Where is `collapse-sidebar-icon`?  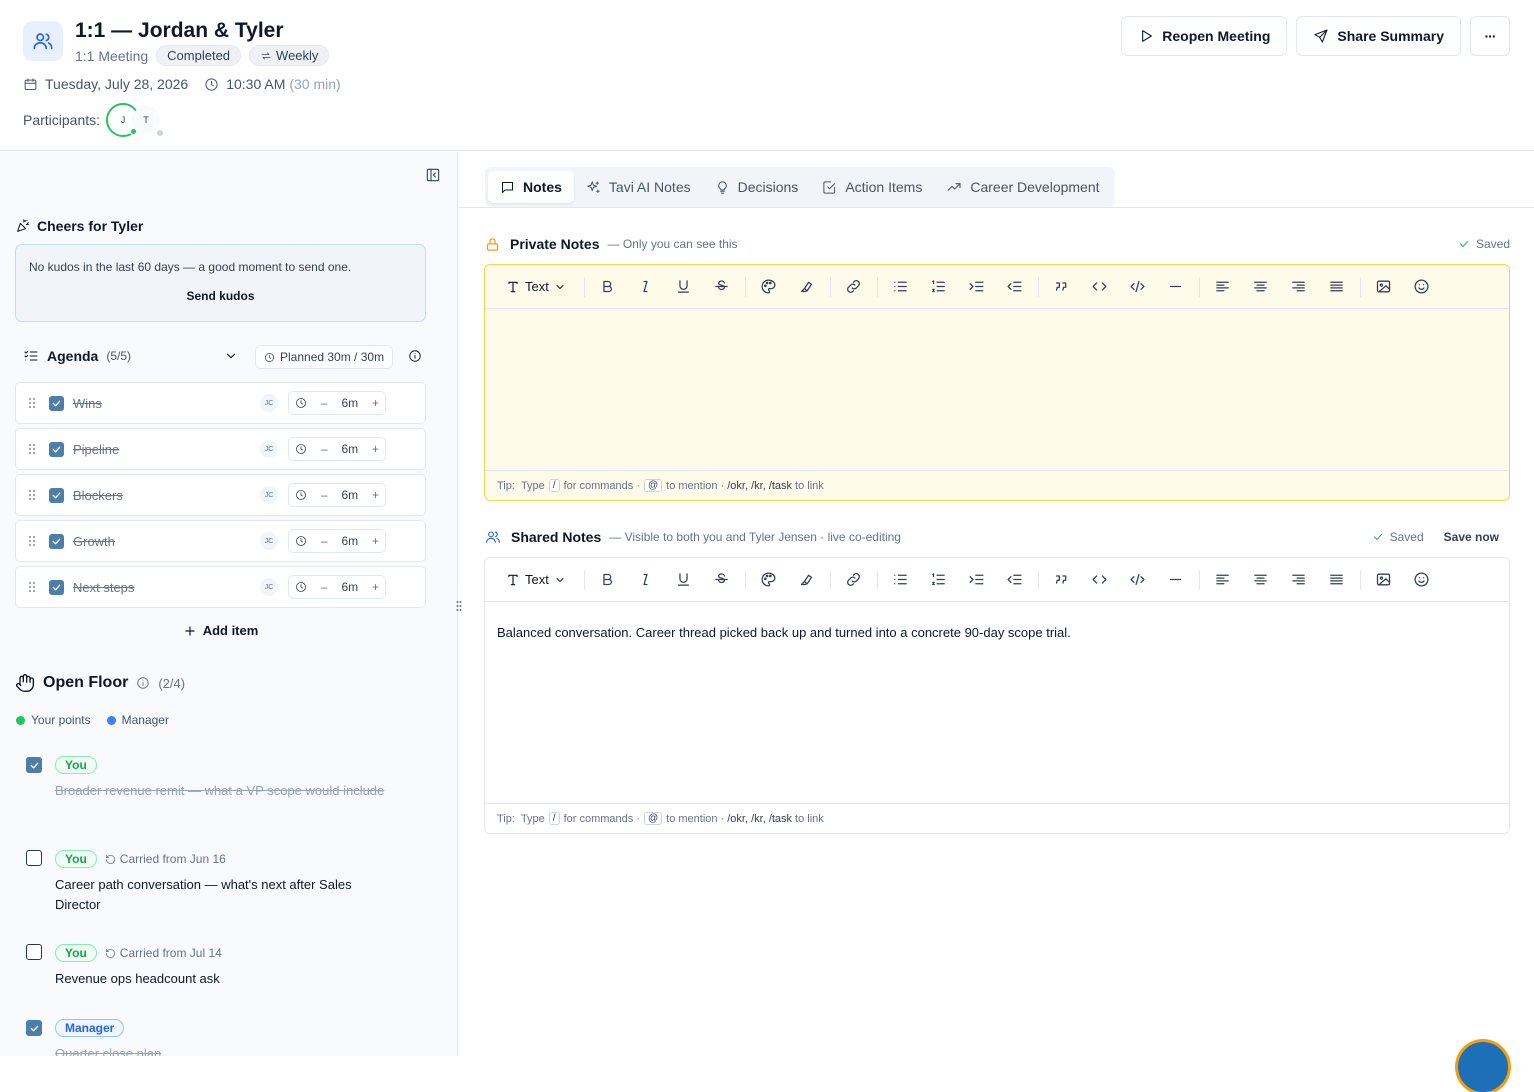 collapse-sidebar-icon is located at coordinates (433, 175).